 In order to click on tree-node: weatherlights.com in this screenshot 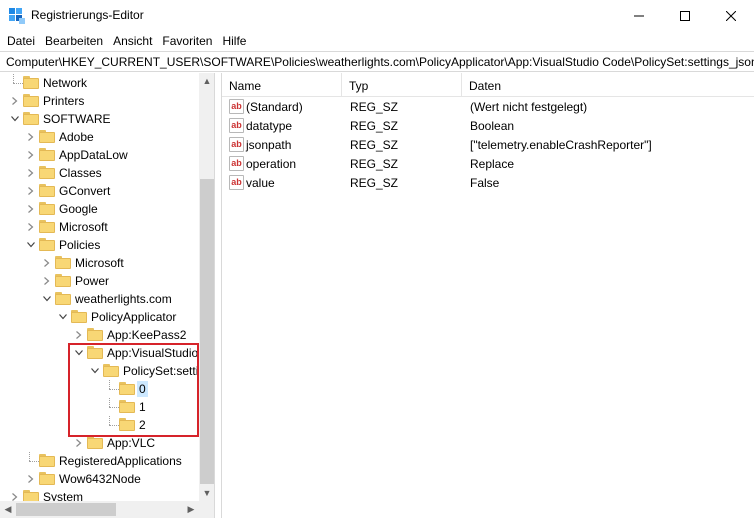, I will do `click(99, 299)`.